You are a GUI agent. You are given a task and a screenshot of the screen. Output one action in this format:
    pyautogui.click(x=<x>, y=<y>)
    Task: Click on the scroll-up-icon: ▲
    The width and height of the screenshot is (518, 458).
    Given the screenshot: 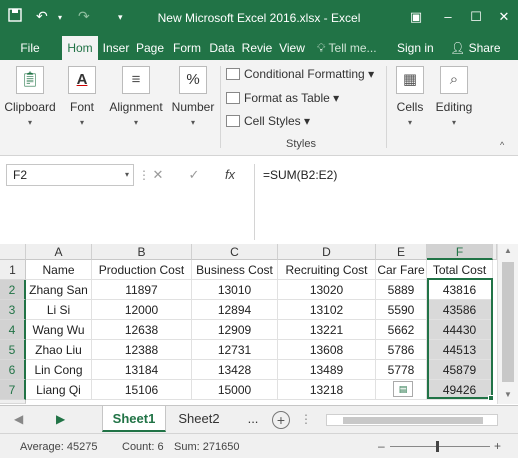 What is the action you would take?
    pyautogui.click(x=508, y=250)
    